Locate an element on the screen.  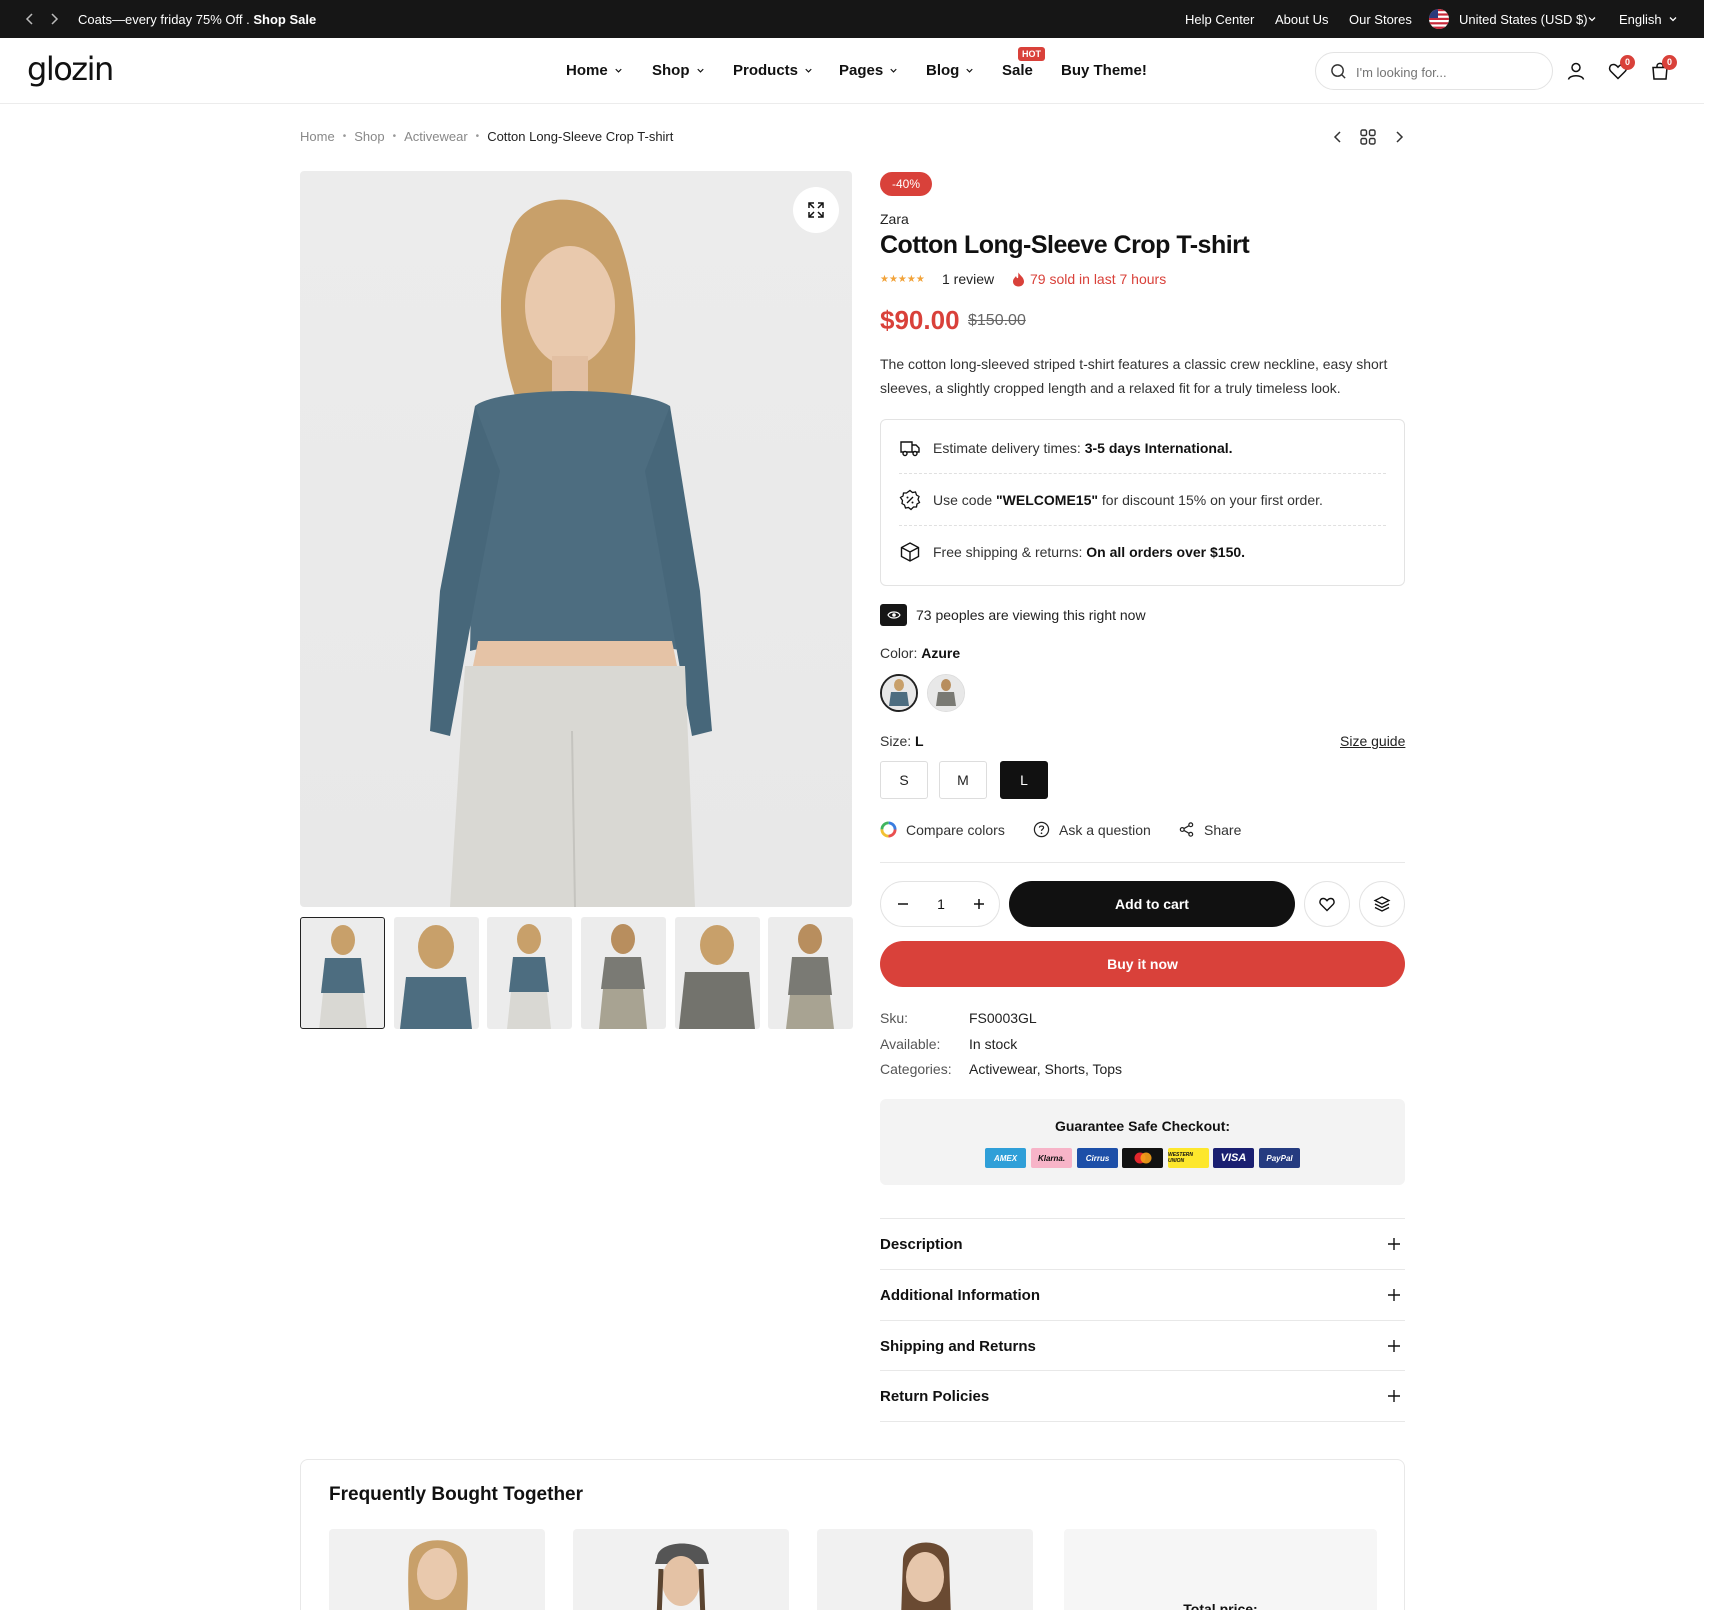
currency-selector: United States (USD $) is located at coordinates (1523, 19).